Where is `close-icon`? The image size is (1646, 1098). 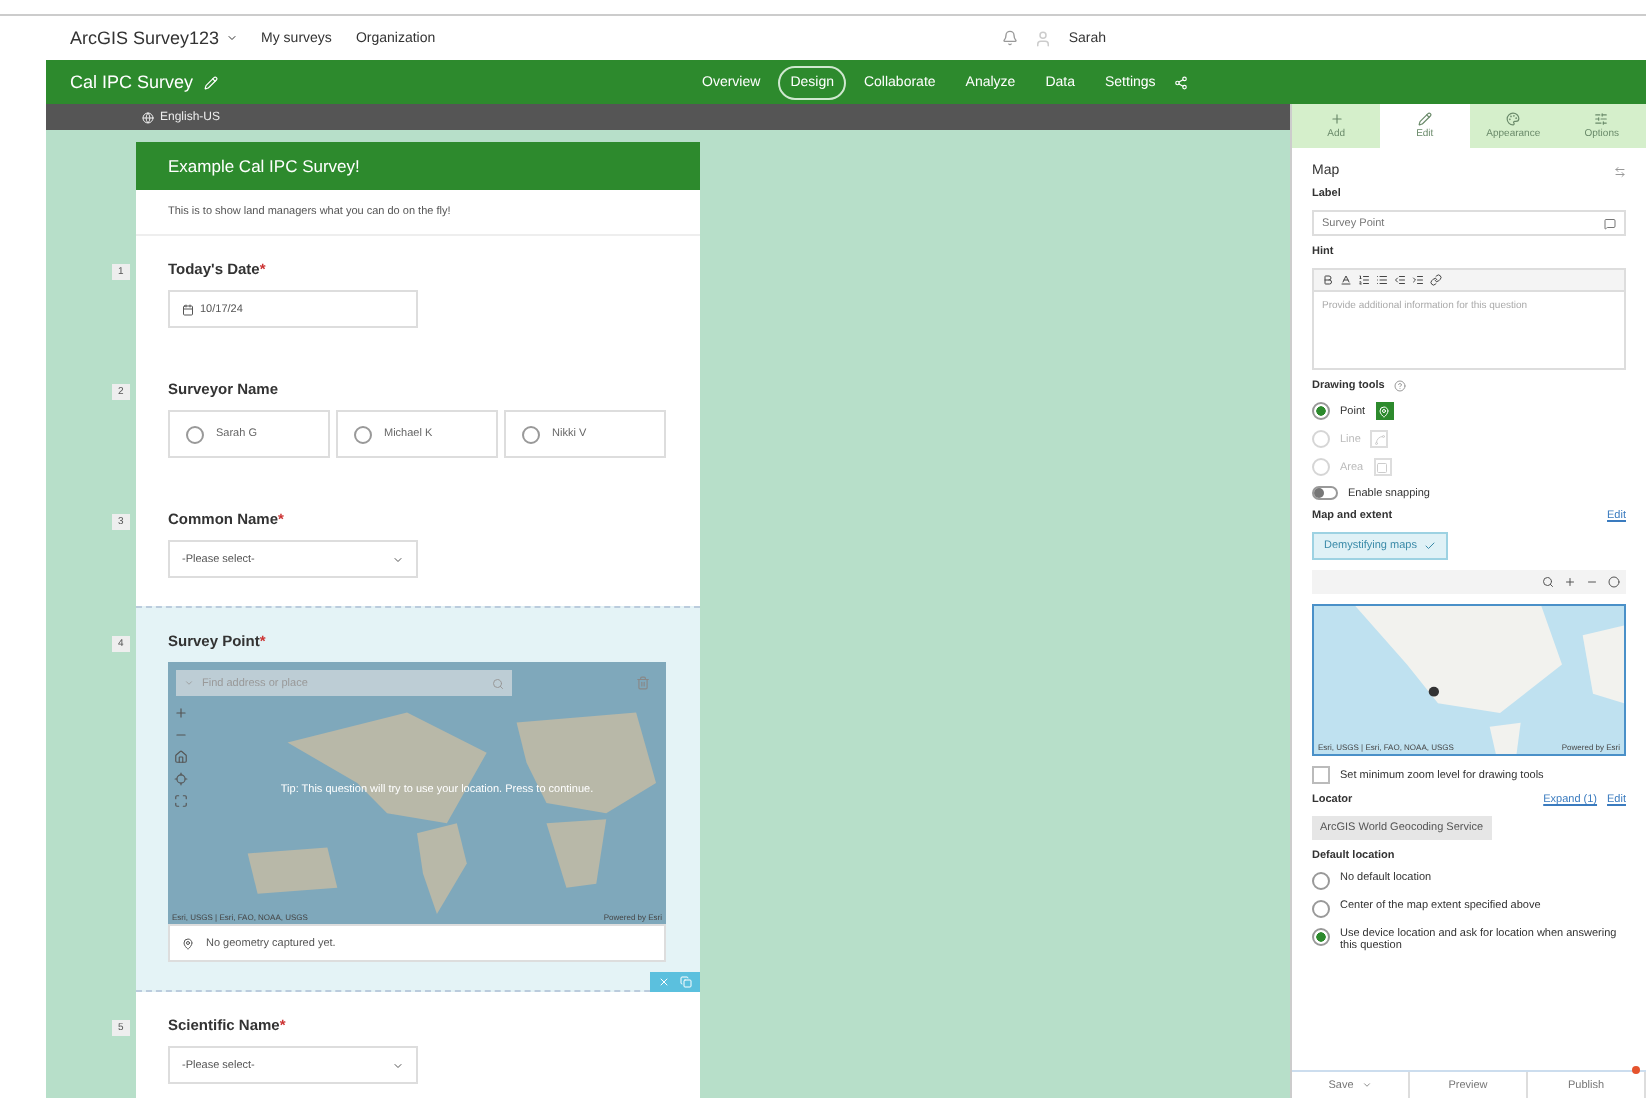
close-icon is located at coordinates (664, 982).